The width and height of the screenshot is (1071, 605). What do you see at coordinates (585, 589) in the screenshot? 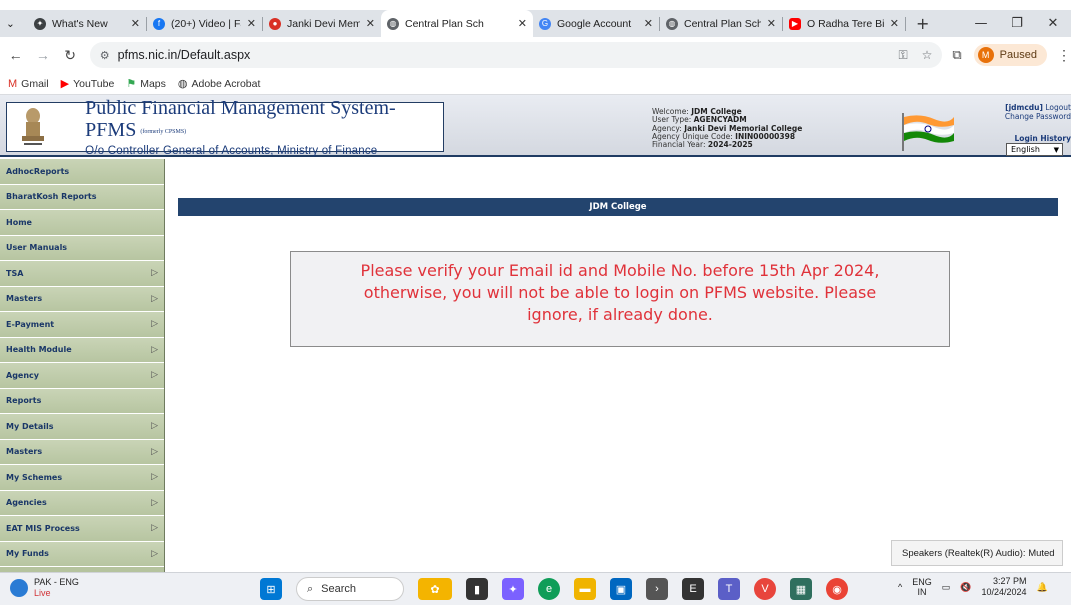
I see `file-explorer-icon: ▬` at bounding box center [585, 589].